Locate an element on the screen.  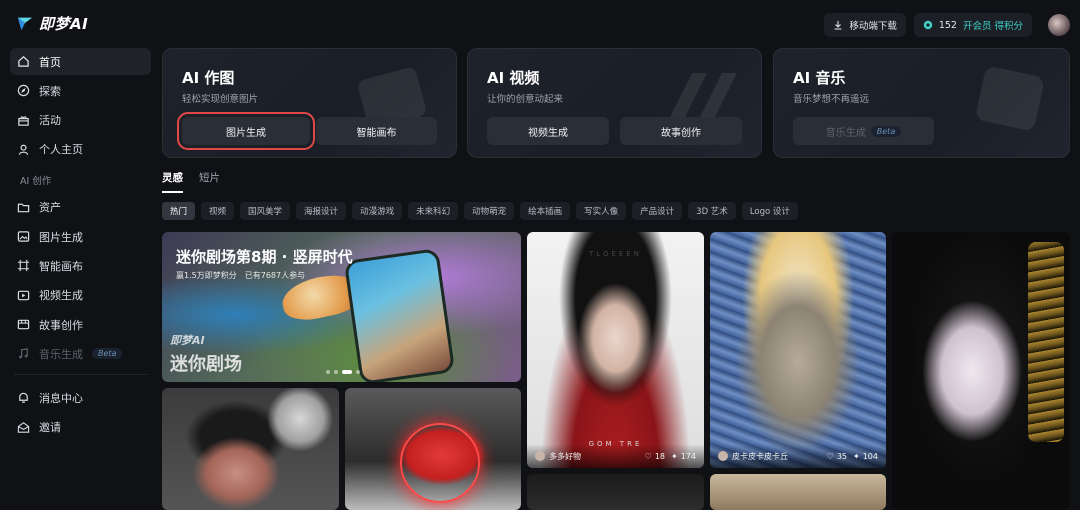
video-gen-button: 视频生成 is located at coordinates (548, 131).